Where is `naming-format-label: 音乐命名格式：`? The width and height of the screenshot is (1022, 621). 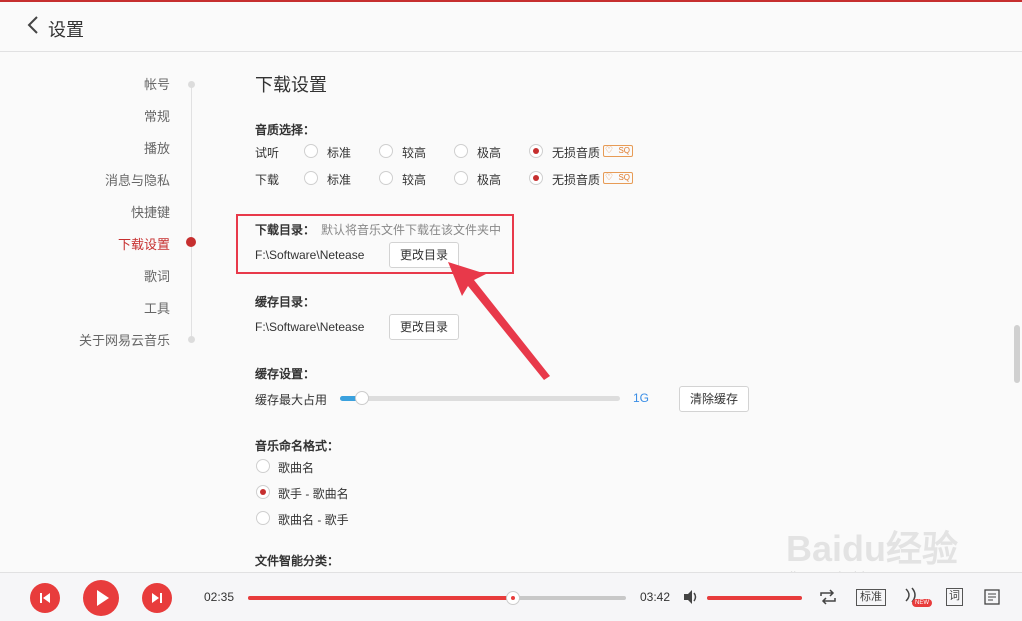 naming-format-label: 音乐命名格式： is located at coordinates (297, 446).